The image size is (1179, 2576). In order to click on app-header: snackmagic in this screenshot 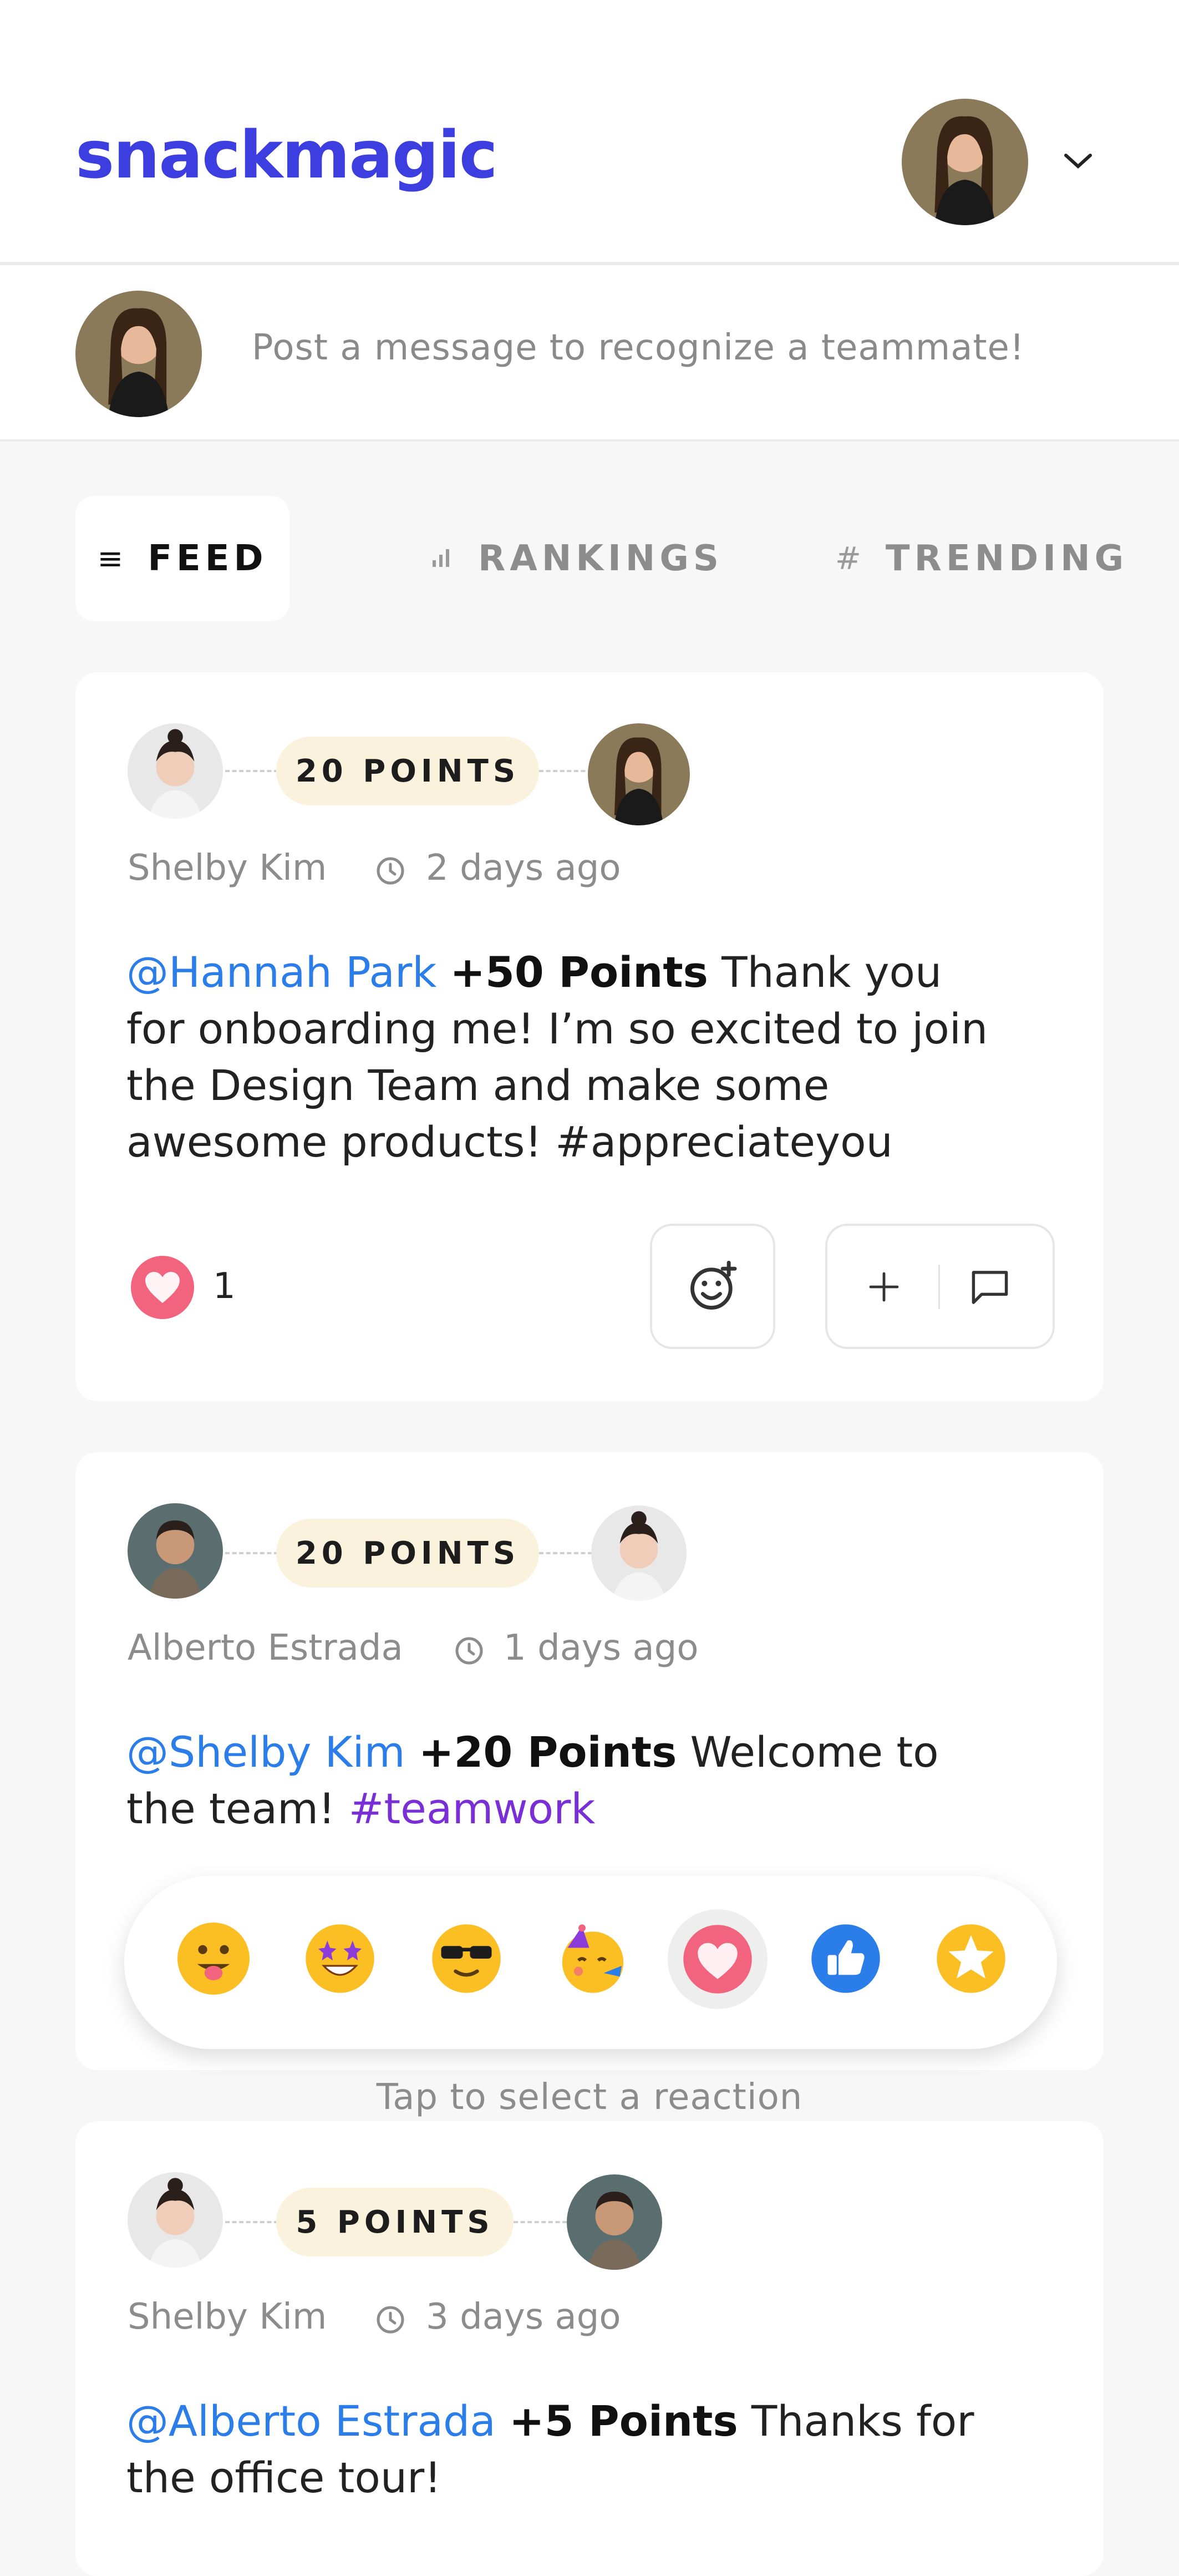, I will do `click(589, 132)`.